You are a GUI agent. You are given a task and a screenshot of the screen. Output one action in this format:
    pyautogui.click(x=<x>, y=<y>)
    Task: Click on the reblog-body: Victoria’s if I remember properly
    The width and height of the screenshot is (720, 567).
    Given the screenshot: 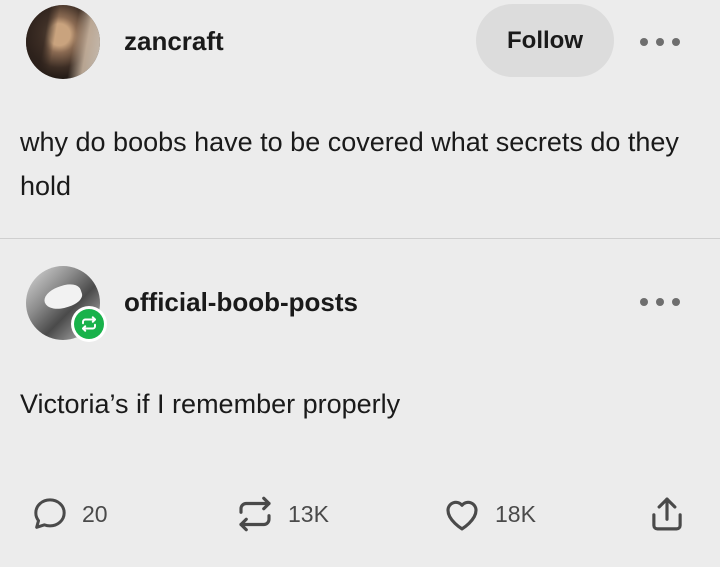 What is the action you would take?
    pyautogui.click(x=210, y=404)
    